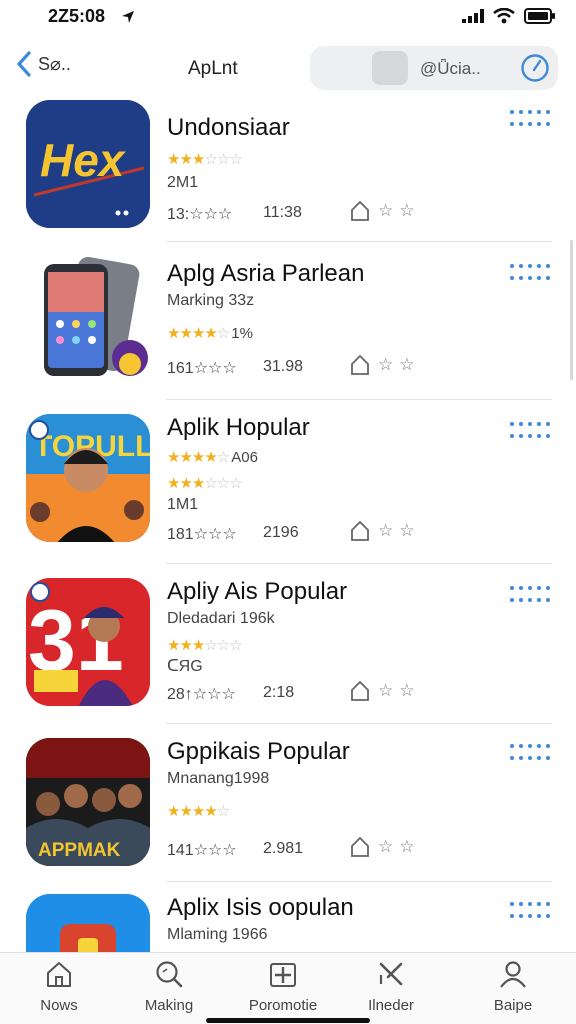 This screenshot has height=1024, width=576. I want to click on app-icon: TOPULL, so click(88, 478).